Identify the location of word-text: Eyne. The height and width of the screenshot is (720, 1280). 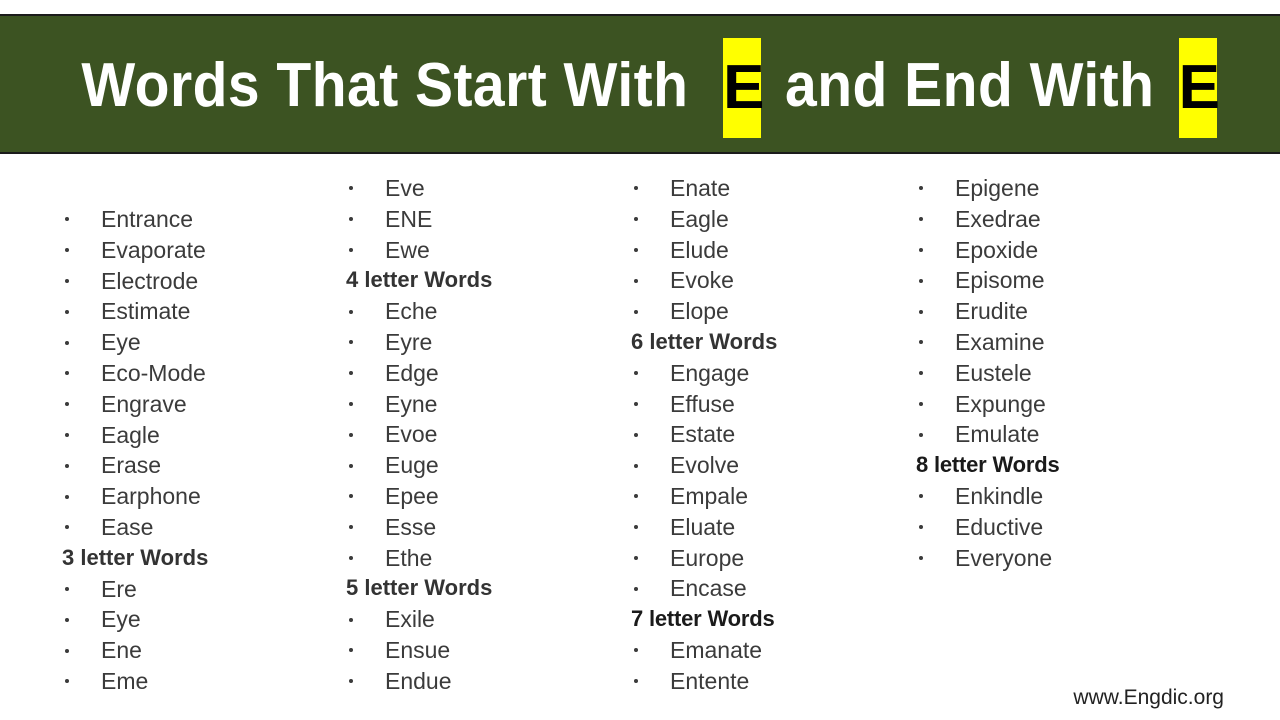
(411, 403).